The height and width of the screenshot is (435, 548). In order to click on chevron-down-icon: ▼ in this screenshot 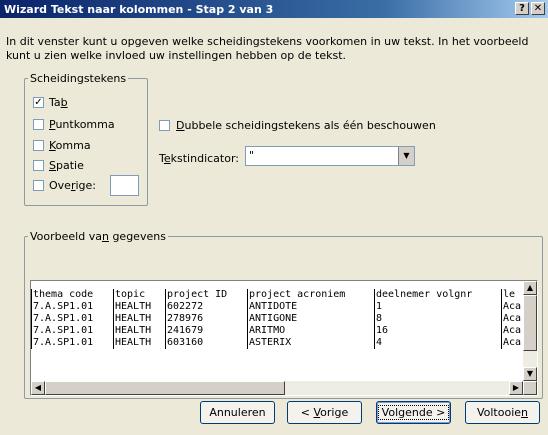, I will do `click(406, 156)`.